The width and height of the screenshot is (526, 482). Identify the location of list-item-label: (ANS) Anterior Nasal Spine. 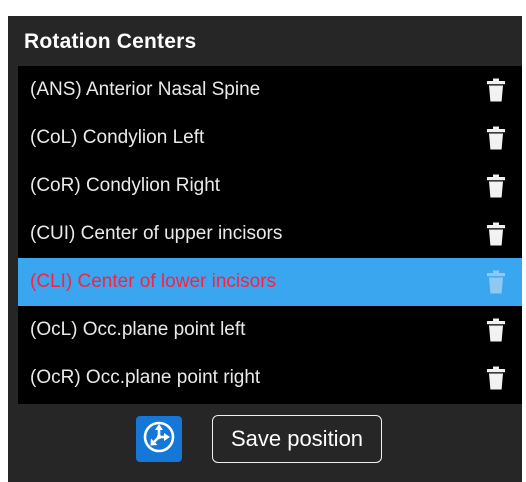
(145, 89).